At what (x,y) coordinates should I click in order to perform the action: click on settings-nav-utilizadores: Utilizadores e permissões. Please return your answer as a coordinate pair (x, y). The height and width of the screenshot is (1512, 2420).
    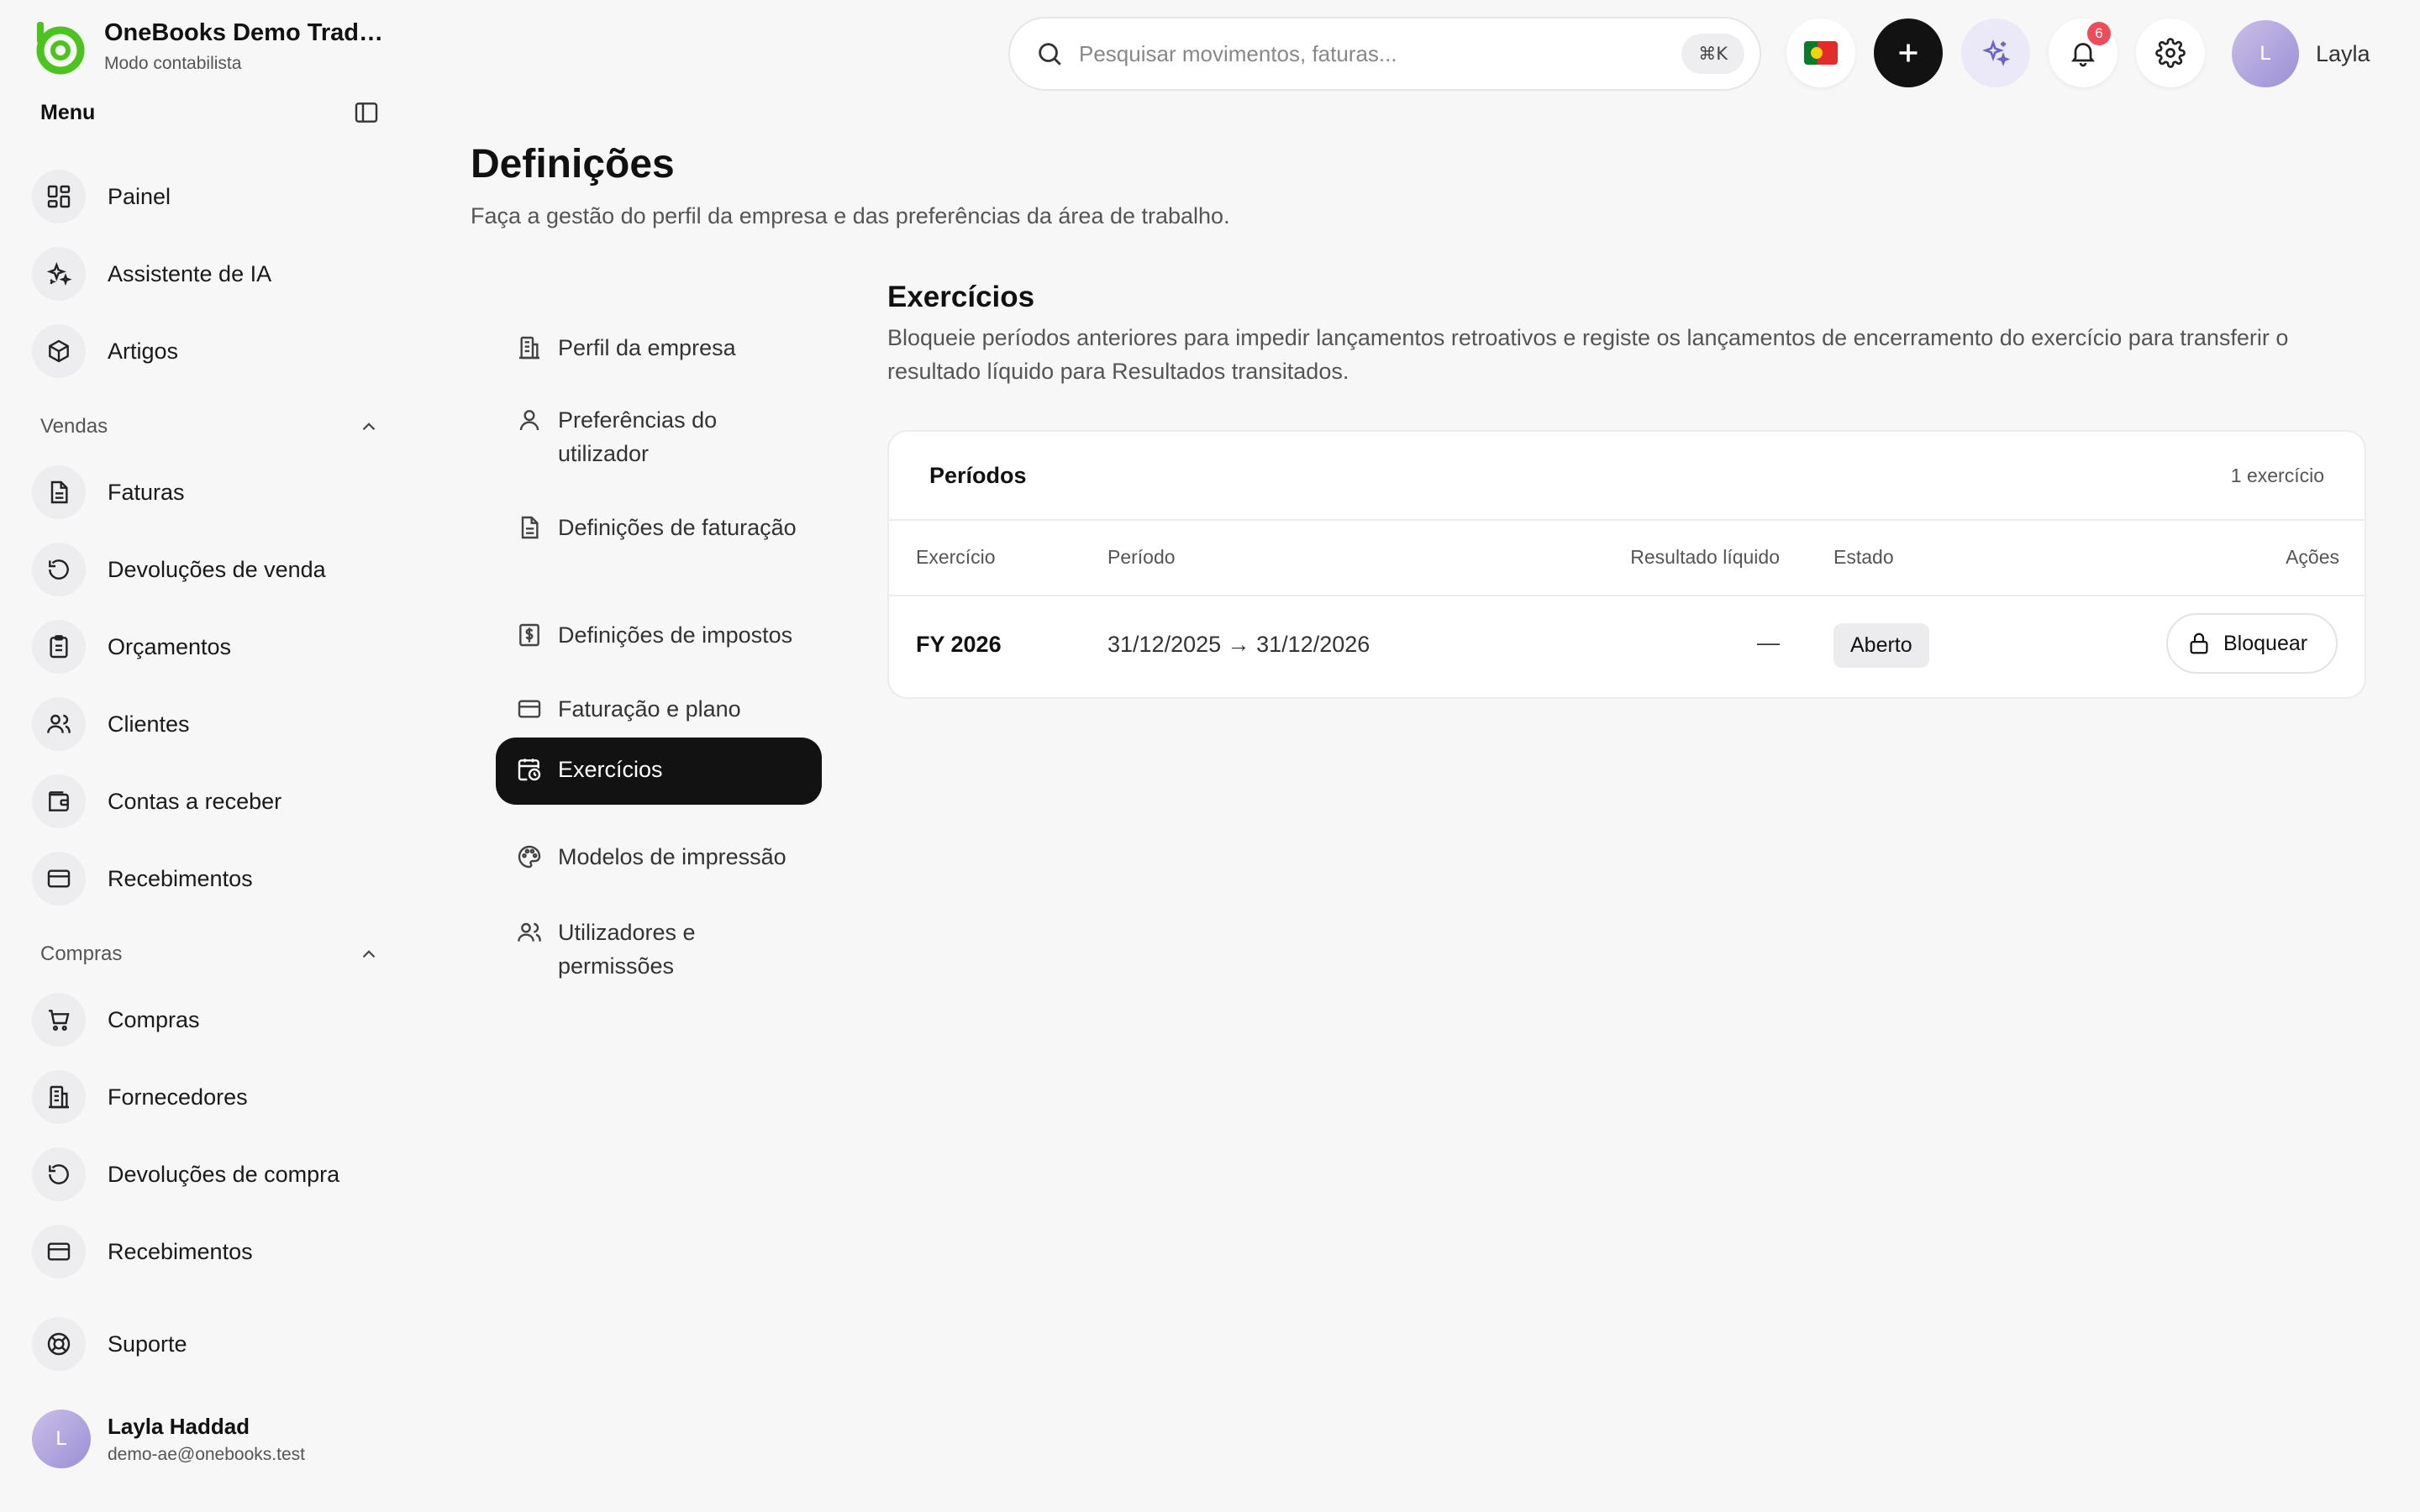
    Looking at the image, I should click on (659, 949).